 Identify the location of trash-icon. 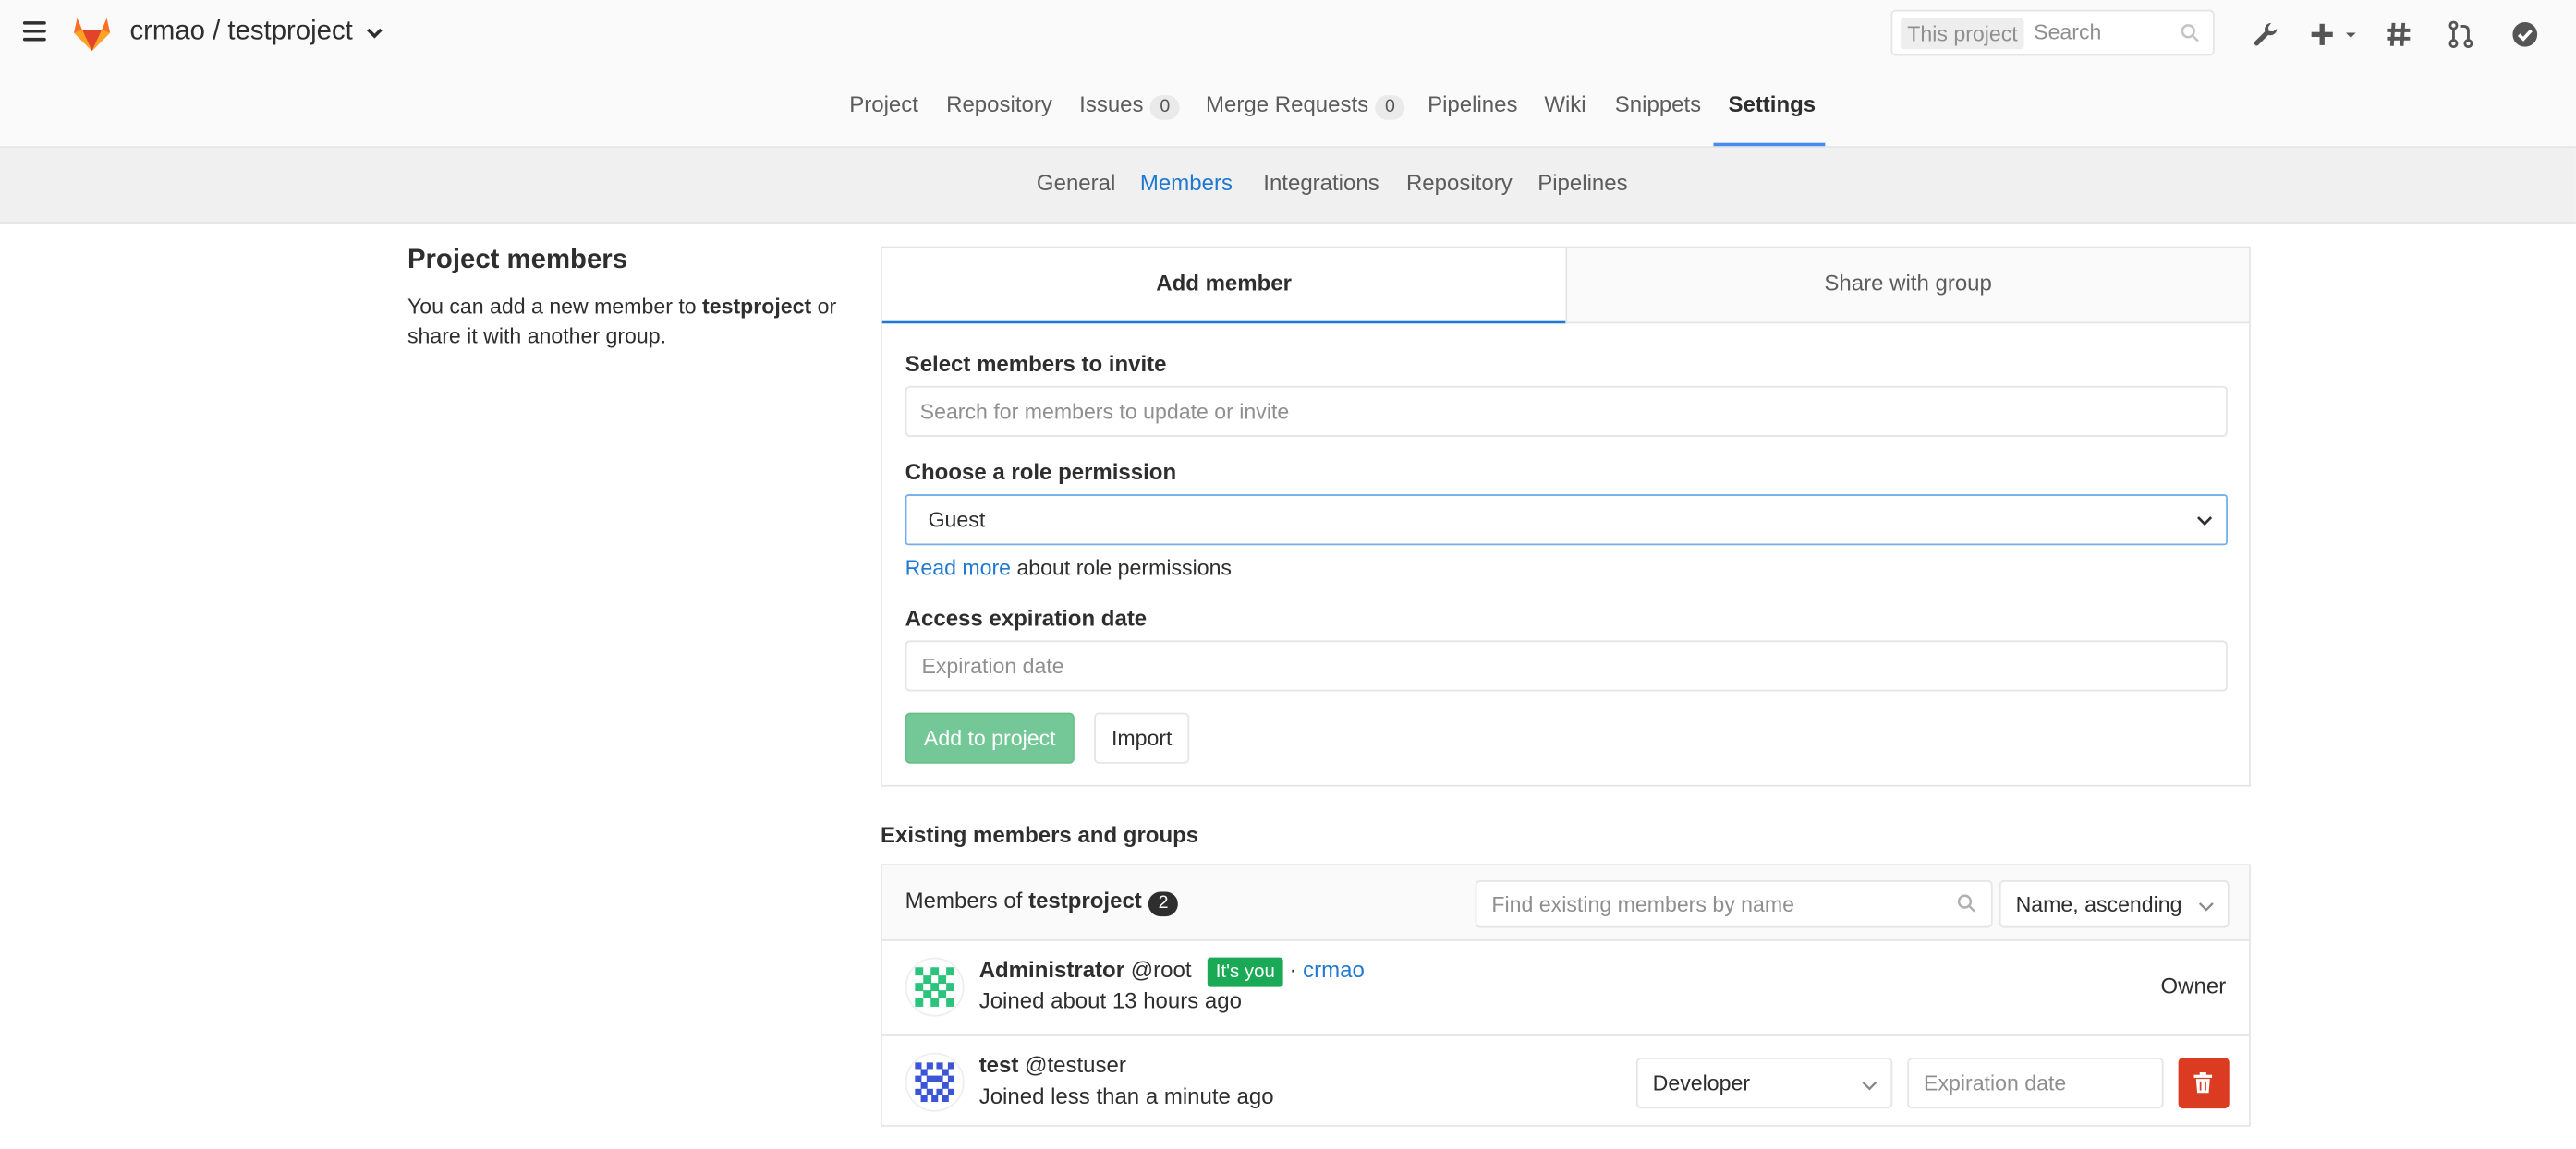
(2203, 1083).